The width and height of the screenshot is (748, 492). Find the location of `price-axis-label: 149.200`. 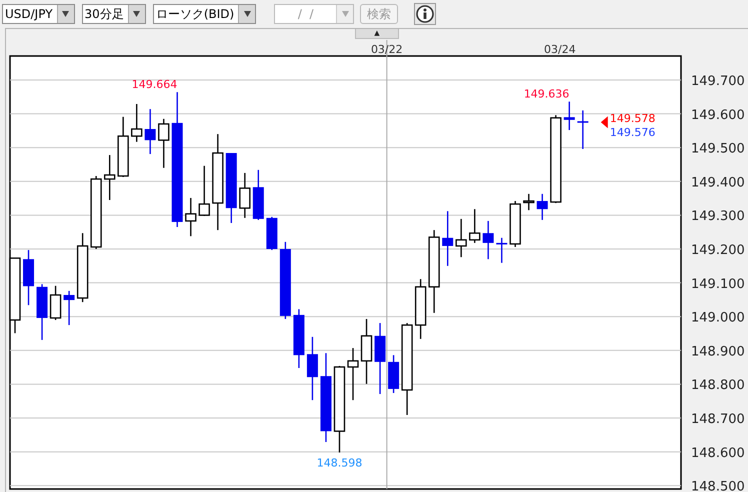

price-axis-label: 149.200 is located at coordinates (718, 250).